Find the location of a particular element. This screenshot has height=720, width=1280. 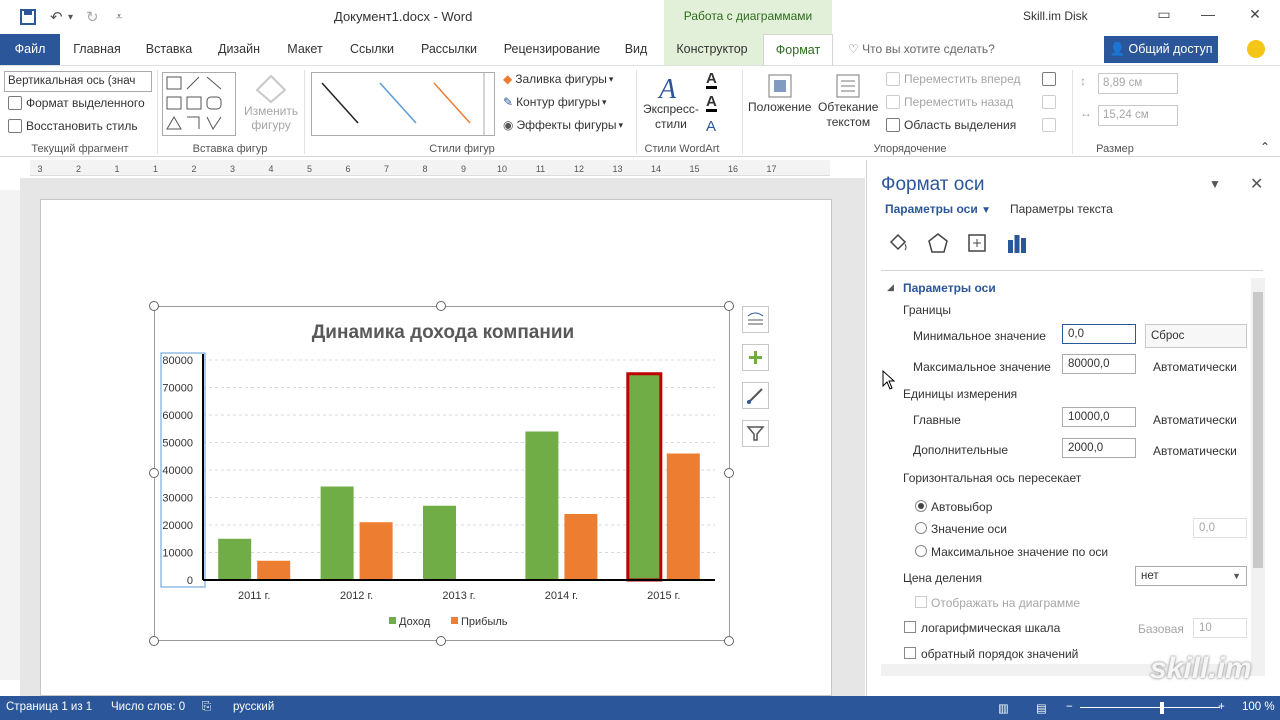

close-icon: ✕ is located at coordinates (1255, 16).